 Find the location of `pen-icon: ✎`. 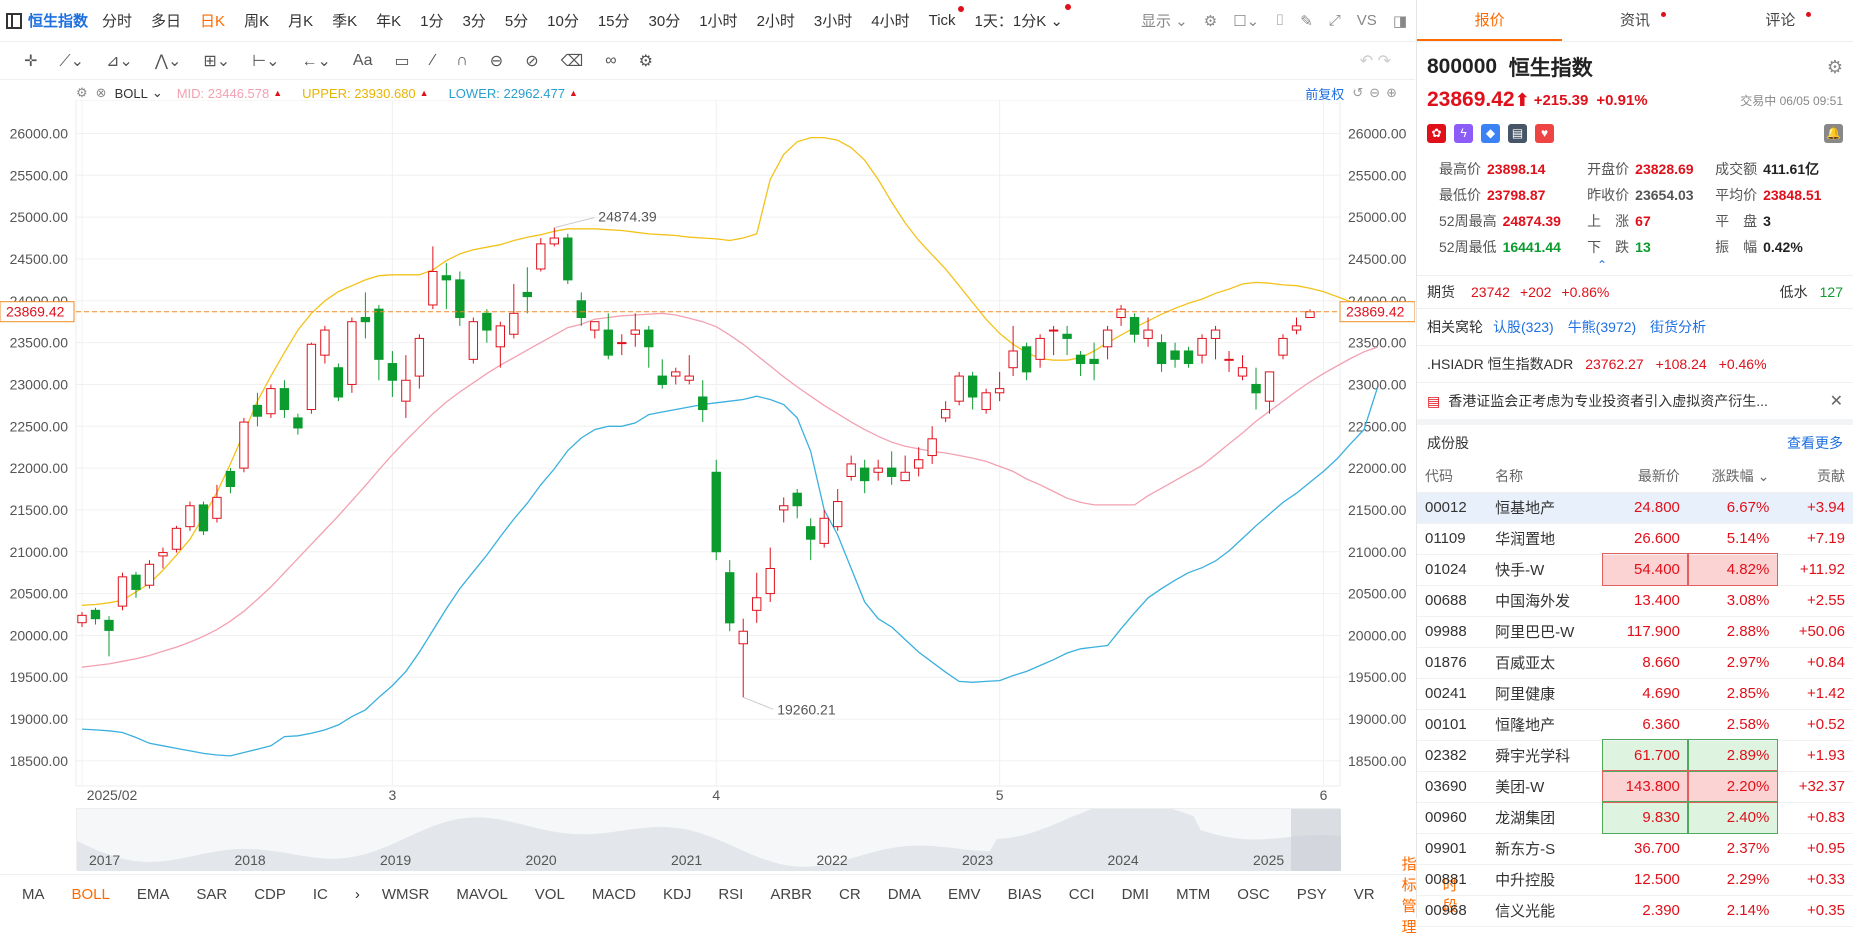

pen-icon: ✎ is located at coordinates (1306, 21).